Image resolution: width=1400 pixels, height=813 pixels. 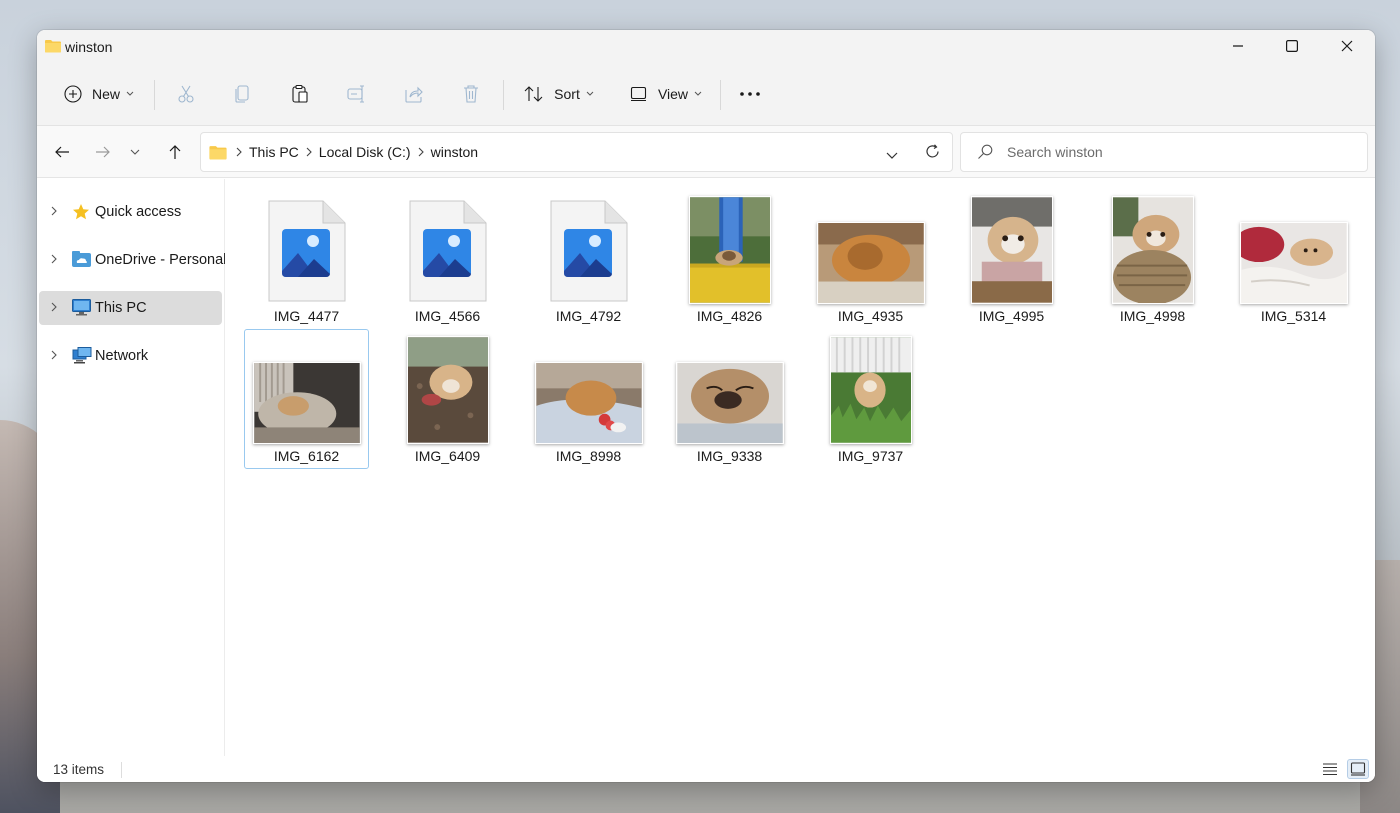 What do you see at coordinates (870, 456) in the screenshot?
I see `file-name: IMG_9737` at bounding box center [870, 456].